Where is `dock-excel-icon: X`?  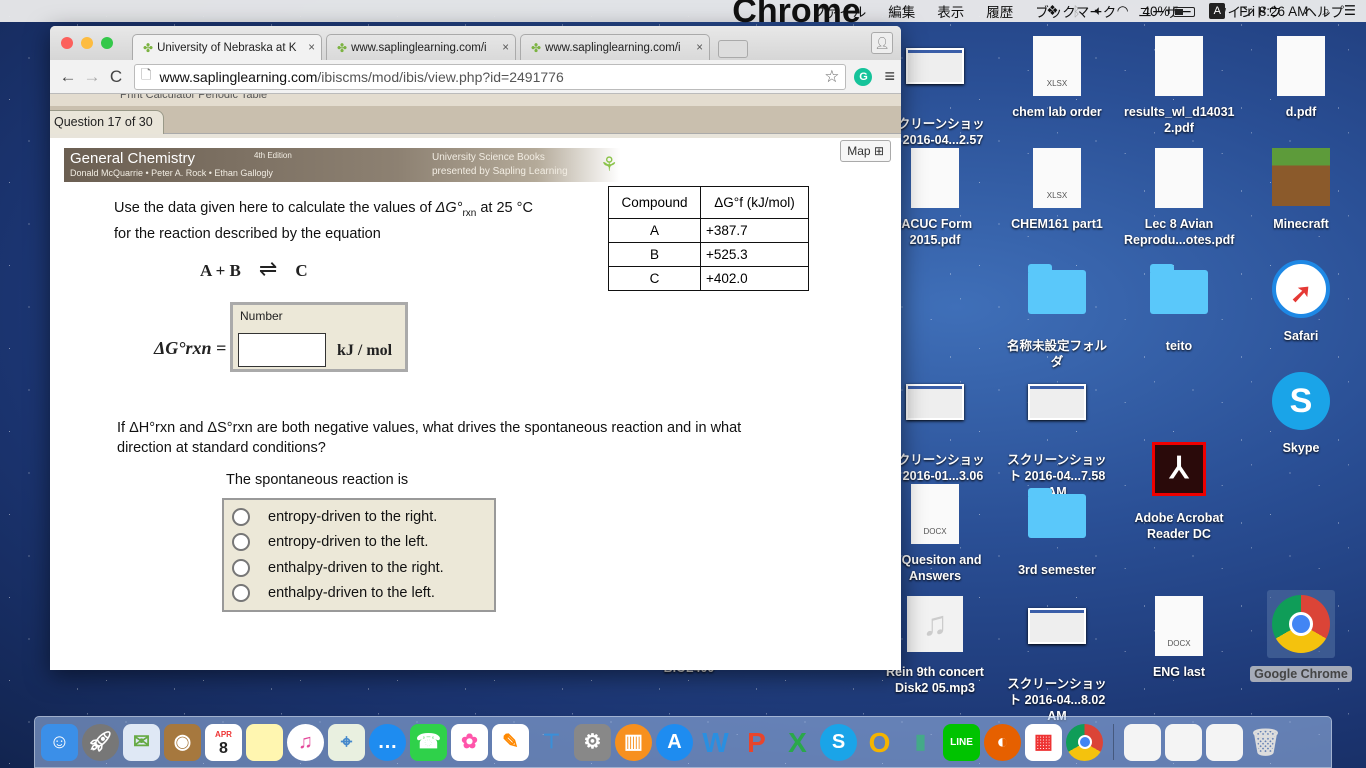
dock-excel-icon: X is located at coordinates (797, 742).